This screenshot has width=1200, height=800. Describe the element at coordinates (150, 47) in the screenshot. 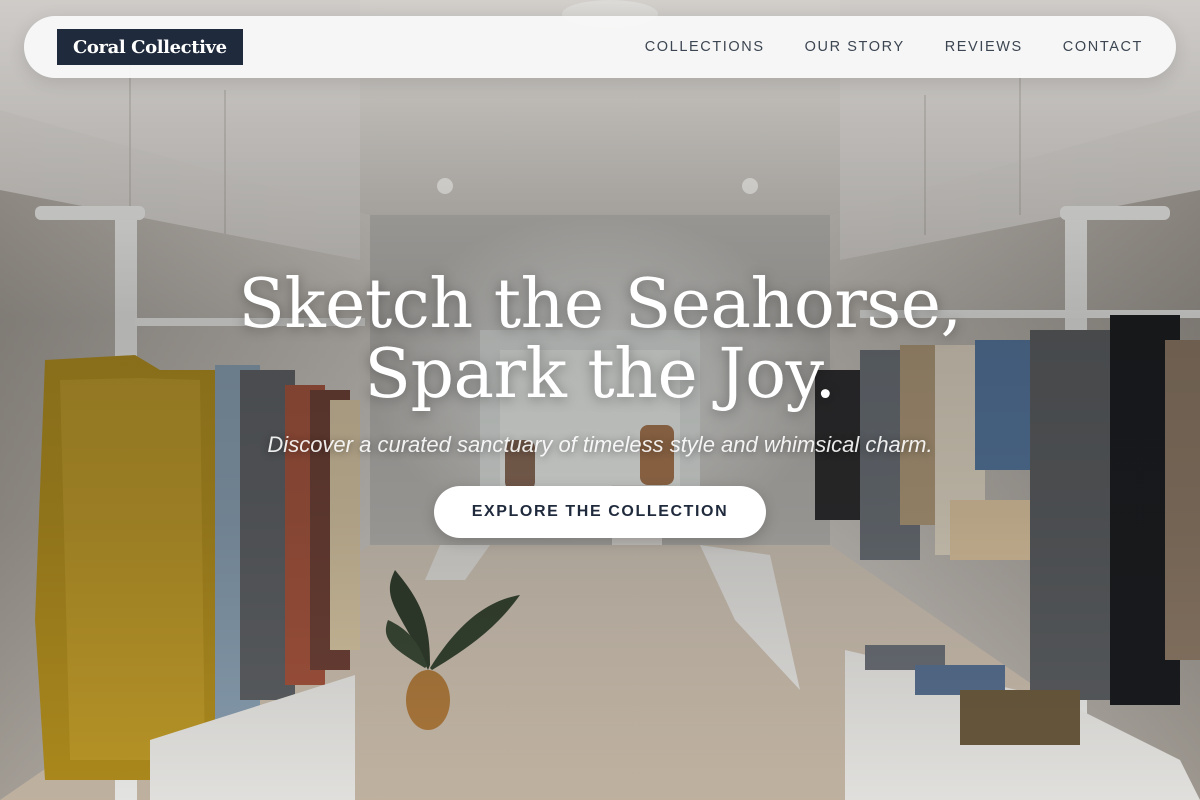

I see `brand-logo: Coral Collective` at that location.